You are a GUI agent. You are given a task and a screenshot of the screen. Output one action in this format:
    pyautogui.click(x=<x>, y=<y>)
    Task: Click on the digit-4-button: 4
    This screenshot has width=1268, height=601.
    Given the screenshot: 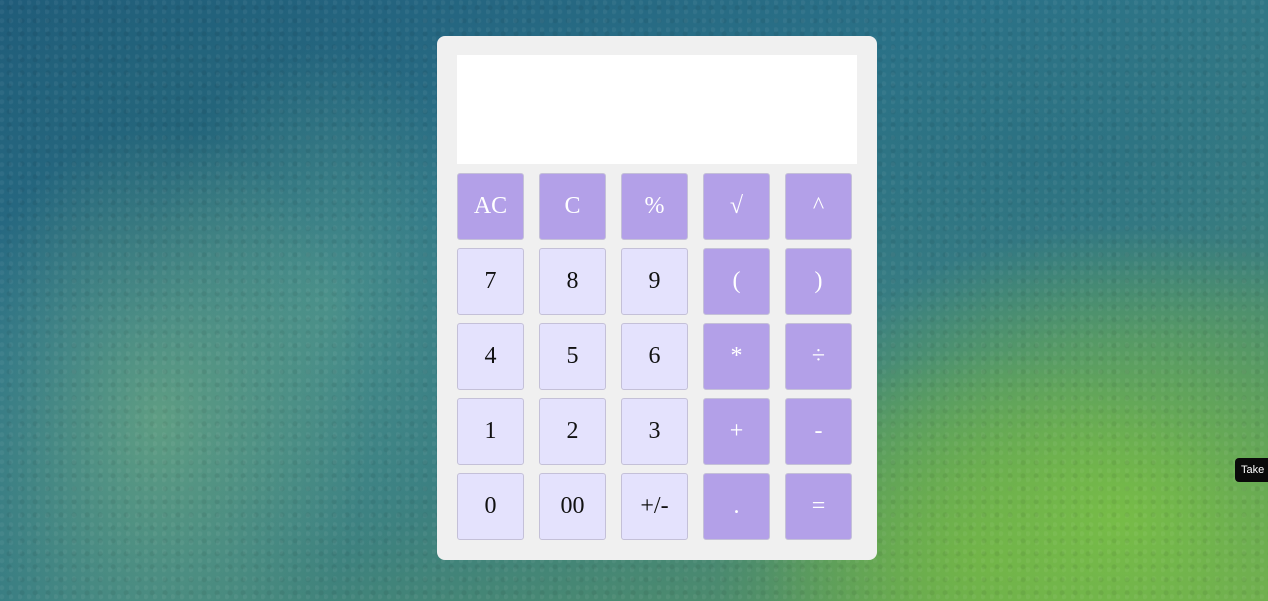 What is the action you would take?
    pyautogui.click(x=490, y=356)
    